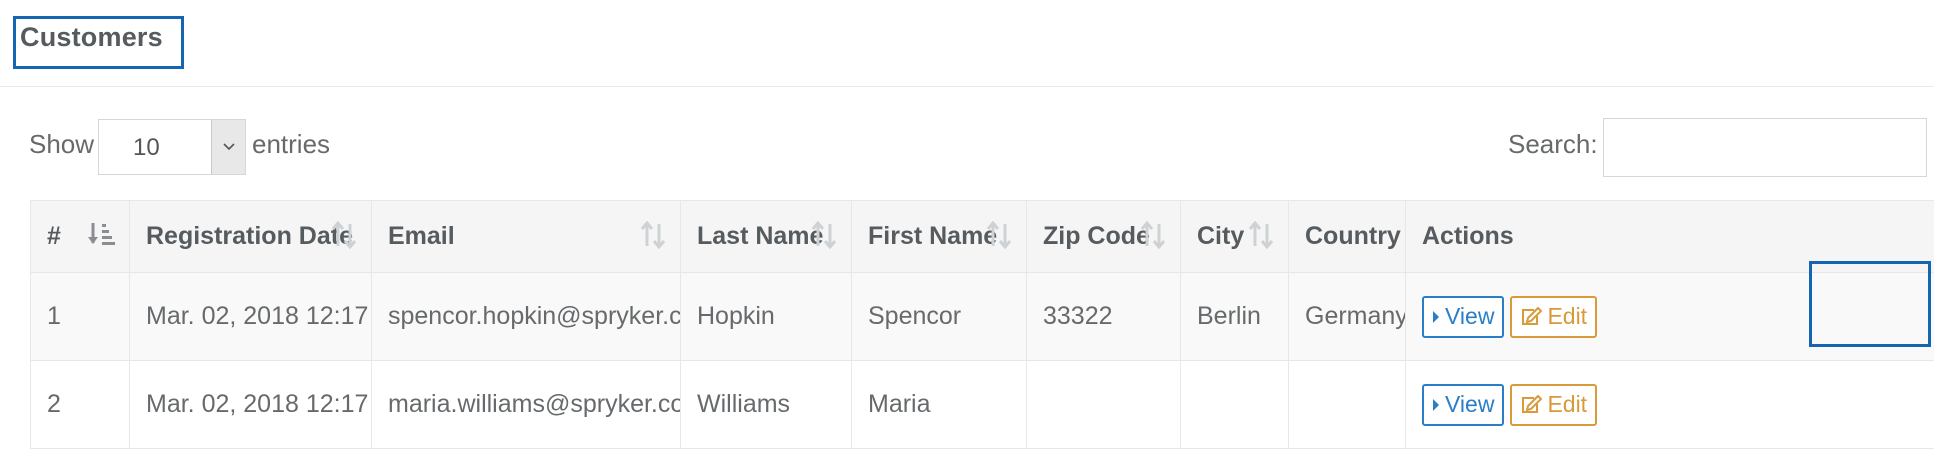 Image resolution: width=1934 pixels, height=449 pixels. Describe the element at coordinates (62, 144) in the screenshot. I see `show-label: Show` at that location.